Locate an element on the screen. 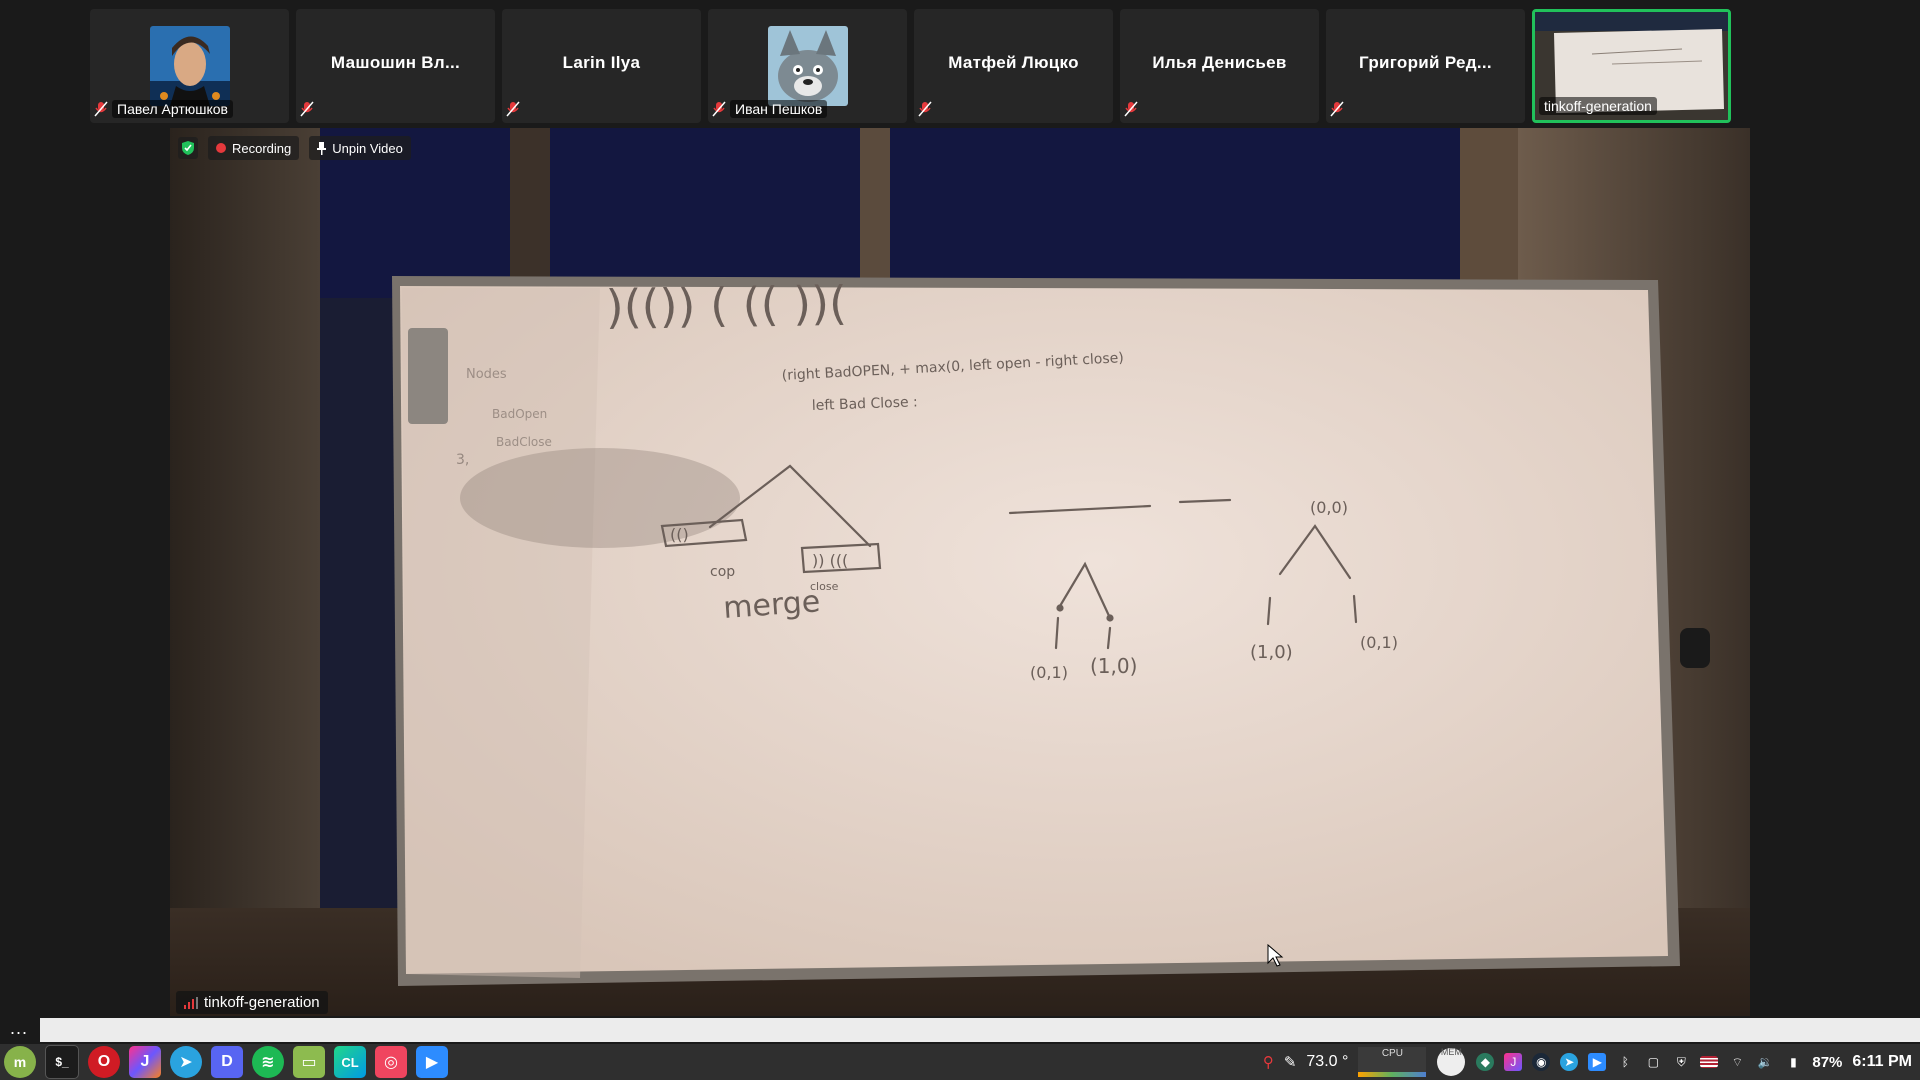 This screenshot has width=1920, height=1080. unpin-video-button: Unpin Video is located at coordinates (360, 148).